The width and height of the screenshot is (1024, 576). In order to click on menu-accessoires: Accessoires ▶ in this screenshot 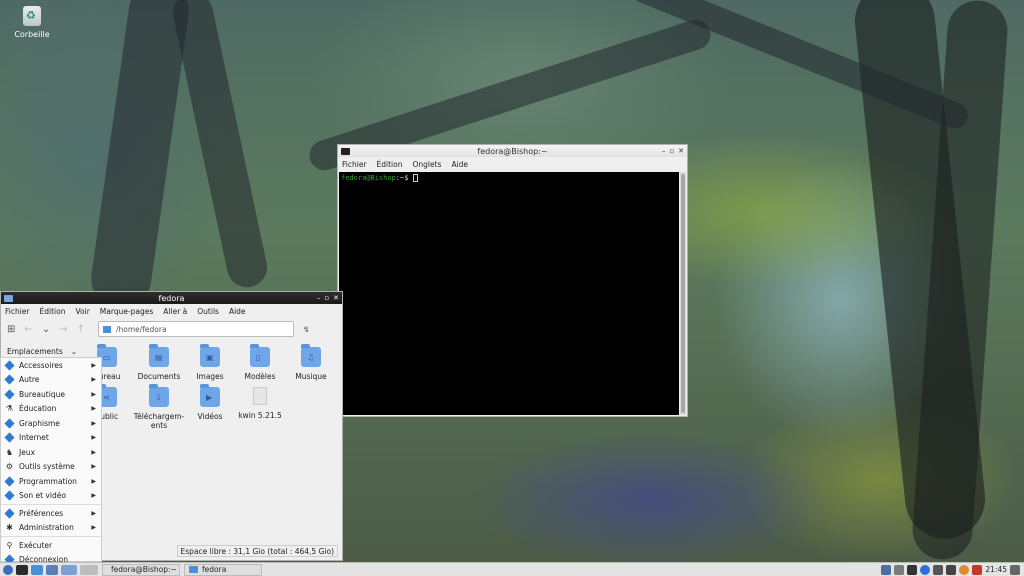, I will do `click(51, 365)`.